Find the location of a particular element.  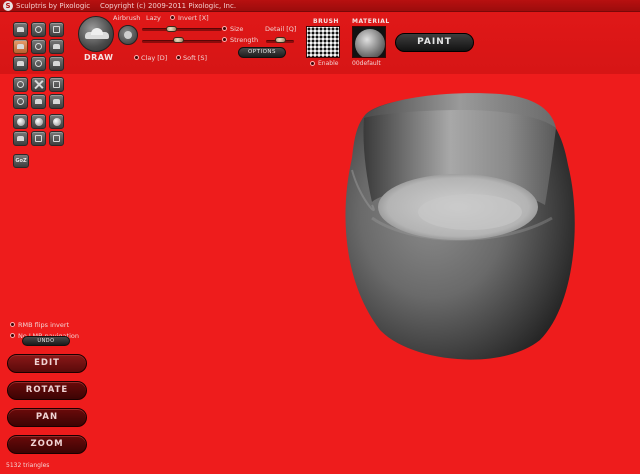

lazy-label: Lazy is located at coordinates (153, 18).